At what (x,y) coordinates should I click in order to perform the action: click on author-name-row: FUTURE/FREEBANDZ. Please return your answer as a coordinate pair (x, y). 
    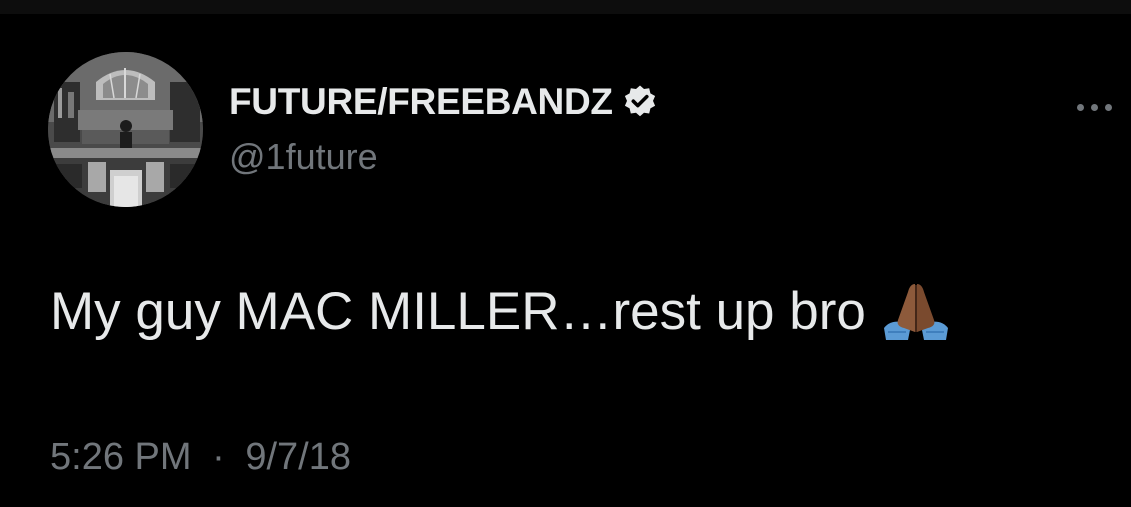
    Looking at the image, I should click on (443, 102).